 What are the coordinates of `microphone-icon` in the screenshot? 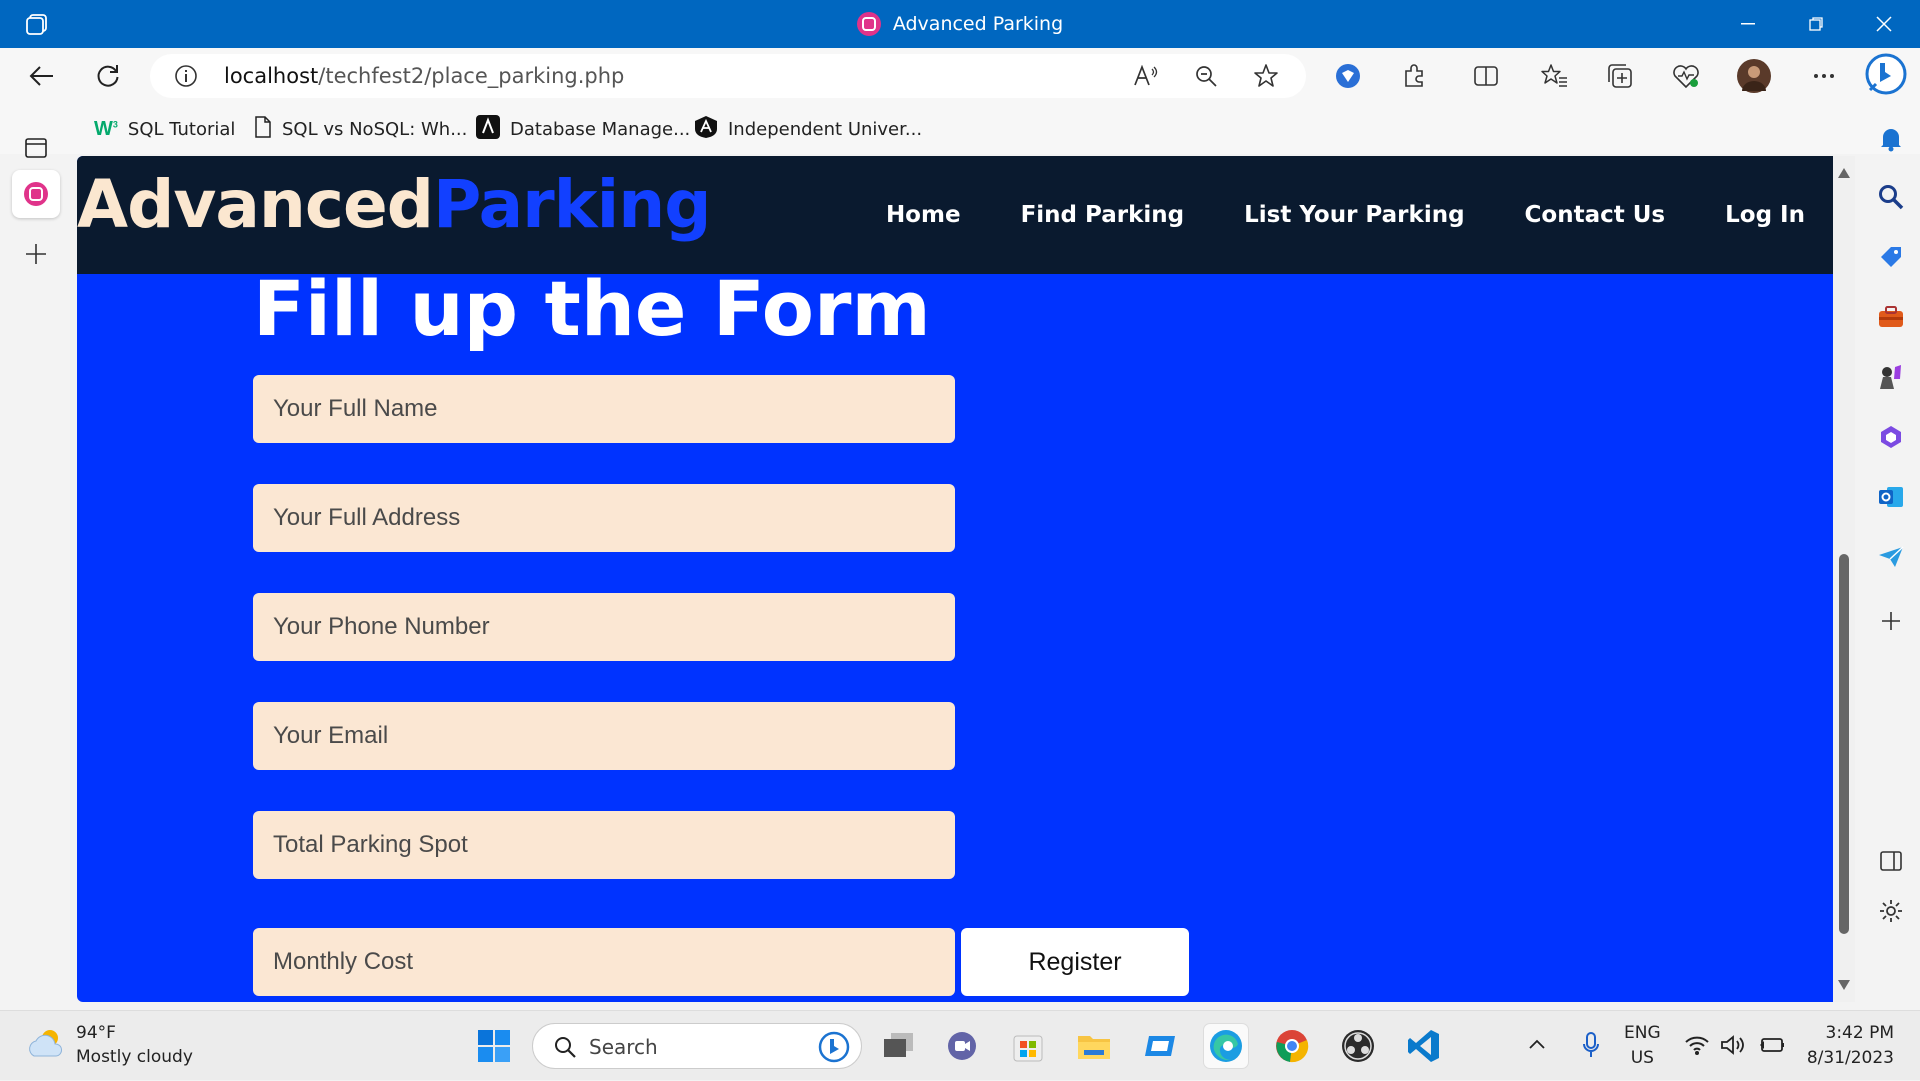 It's located at (1591, 1047).